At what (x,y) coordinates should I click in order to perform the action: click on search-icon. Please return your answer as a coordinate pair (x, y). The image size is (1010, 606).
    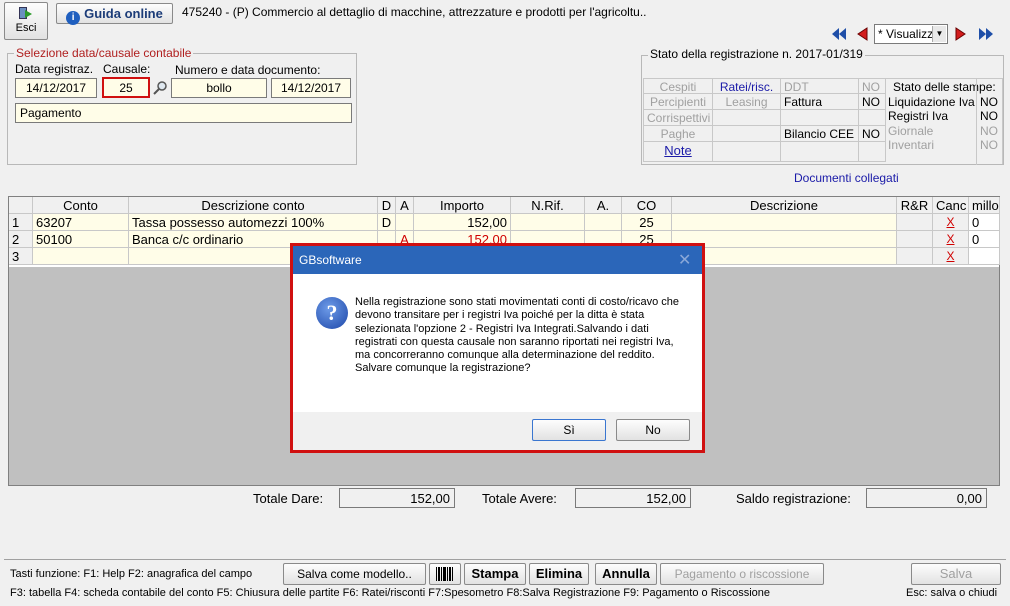
    Looking at the image, I should click on (160, 88).